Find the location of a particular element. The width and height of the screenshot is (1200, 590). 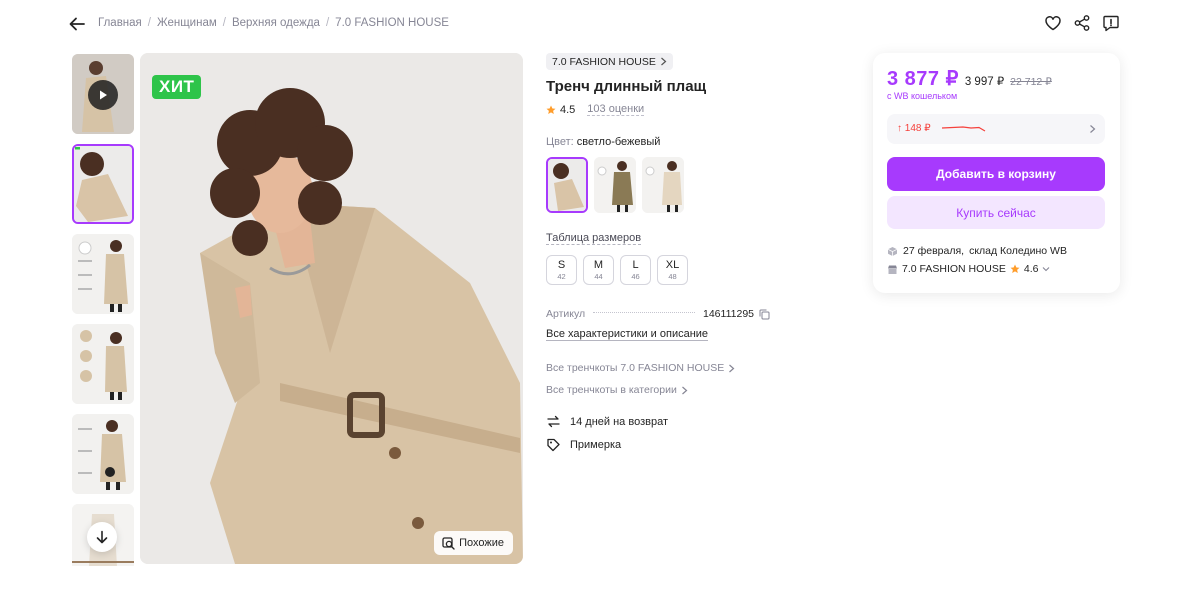

size-letter: S is located at coordinates (561, 265).